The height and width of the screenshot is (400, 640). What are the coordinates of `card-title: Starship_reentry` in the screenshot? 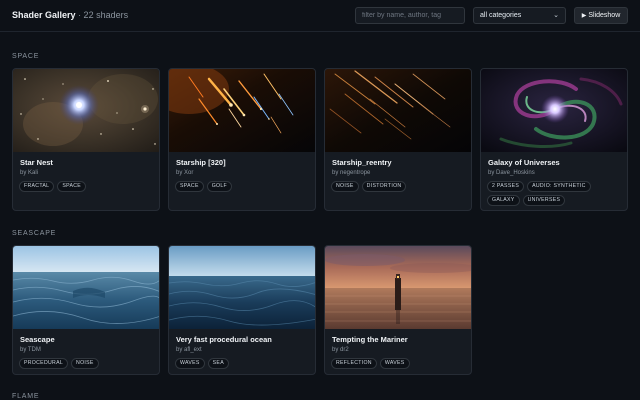 It's located at (362, 162).